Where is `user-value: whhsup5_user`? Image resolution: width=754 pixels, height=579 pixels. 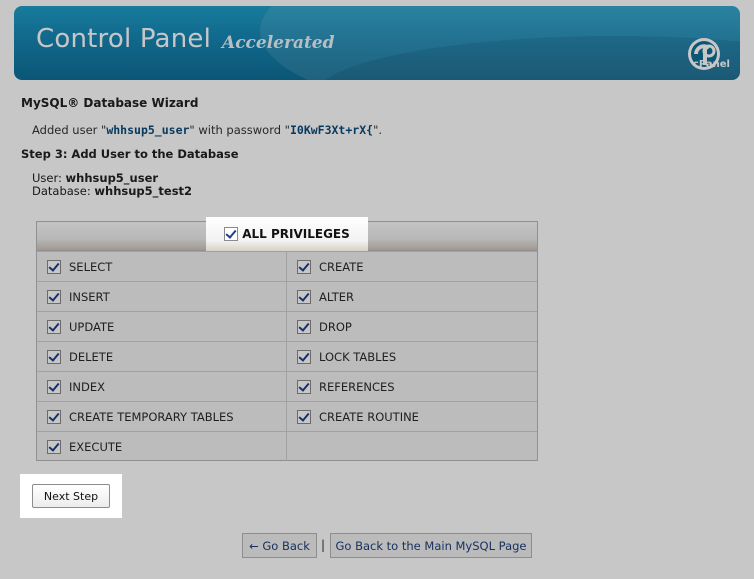 user-value: whhsup5_user is located at coordinates (112, 178).